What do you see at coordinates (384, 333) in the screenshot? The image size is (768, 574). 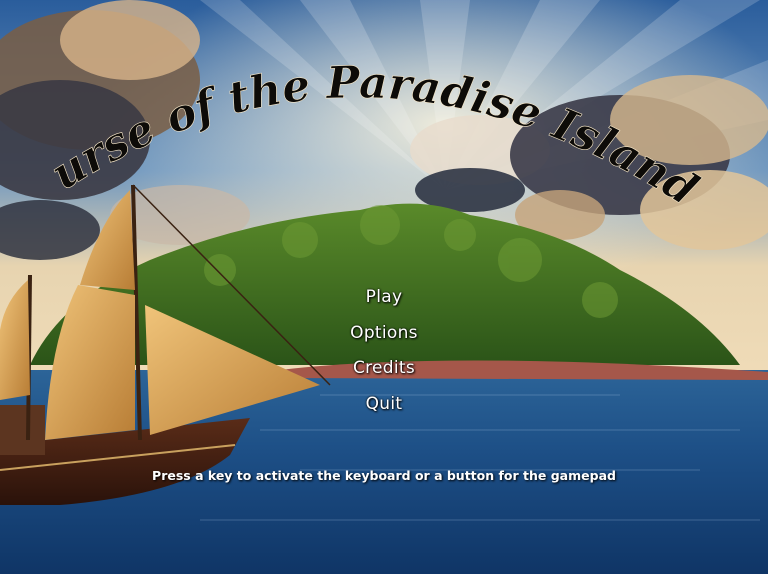 I see `menu-item-options: Options` at bounding box center [384, 333].